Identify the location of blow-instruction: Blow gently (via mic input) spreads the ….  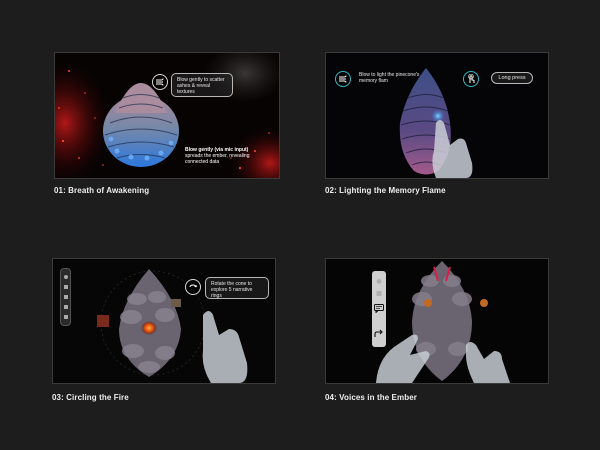
(228, 156).